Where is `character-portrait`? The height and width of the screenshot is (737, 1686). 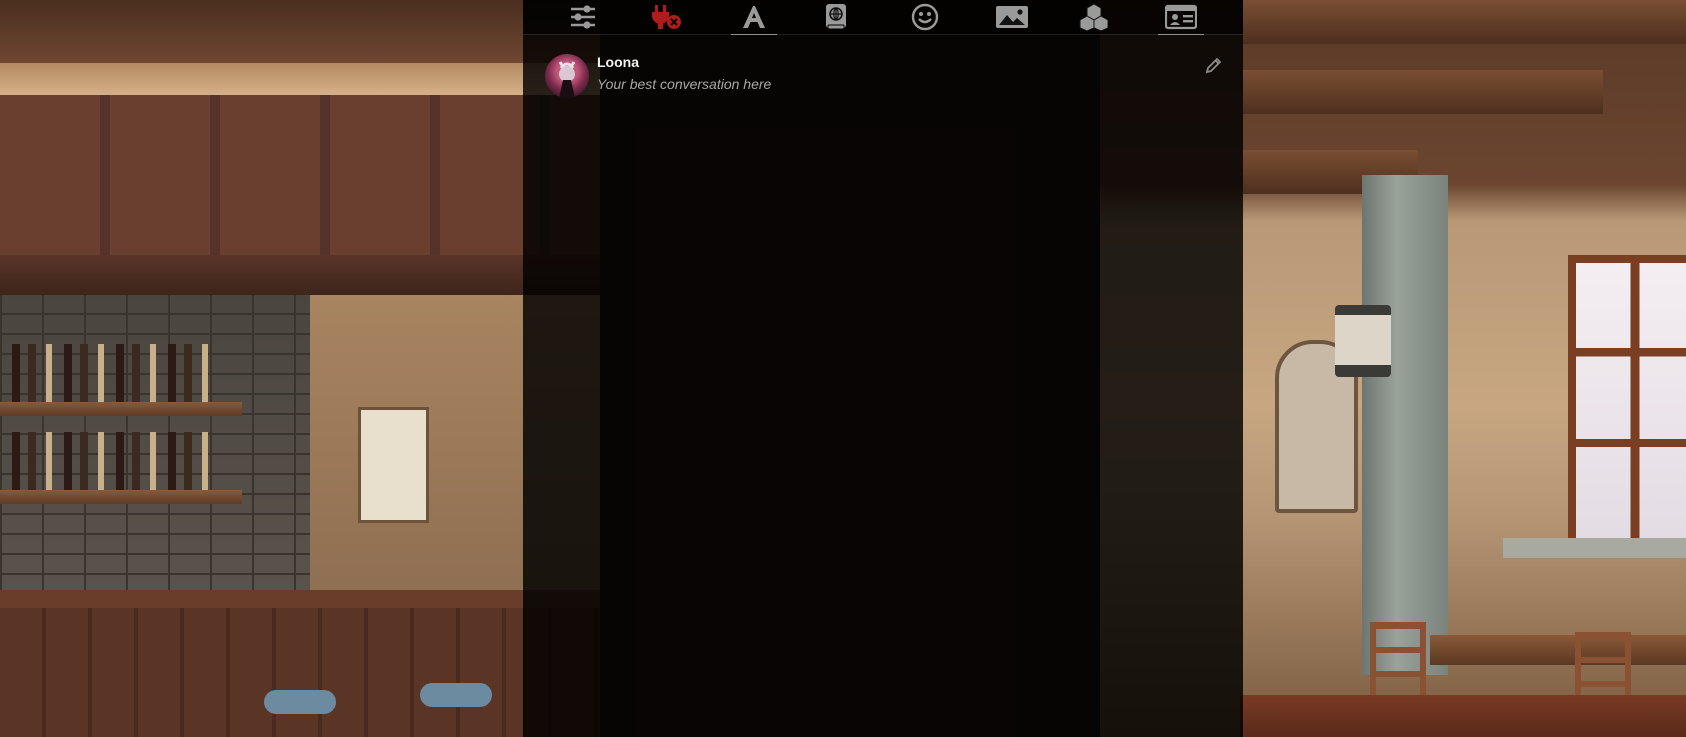 character-portrait is located at coordinates (567, 79).